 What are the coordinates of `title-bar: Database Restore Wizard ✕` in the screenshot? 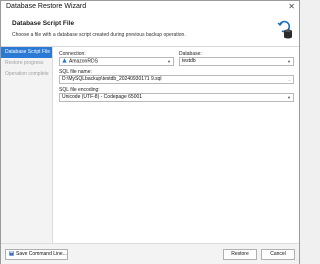 It's located at (150, 8).